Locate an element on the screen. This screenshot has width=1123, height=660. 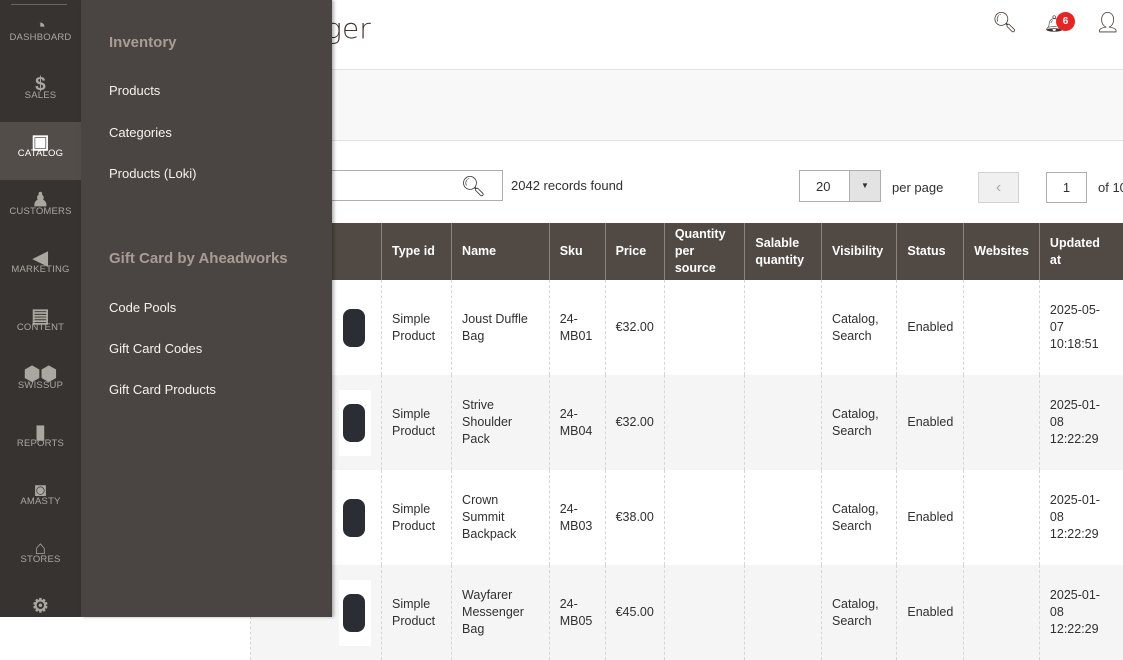
menu-categories: Categories is located at coordinates (140, 132).